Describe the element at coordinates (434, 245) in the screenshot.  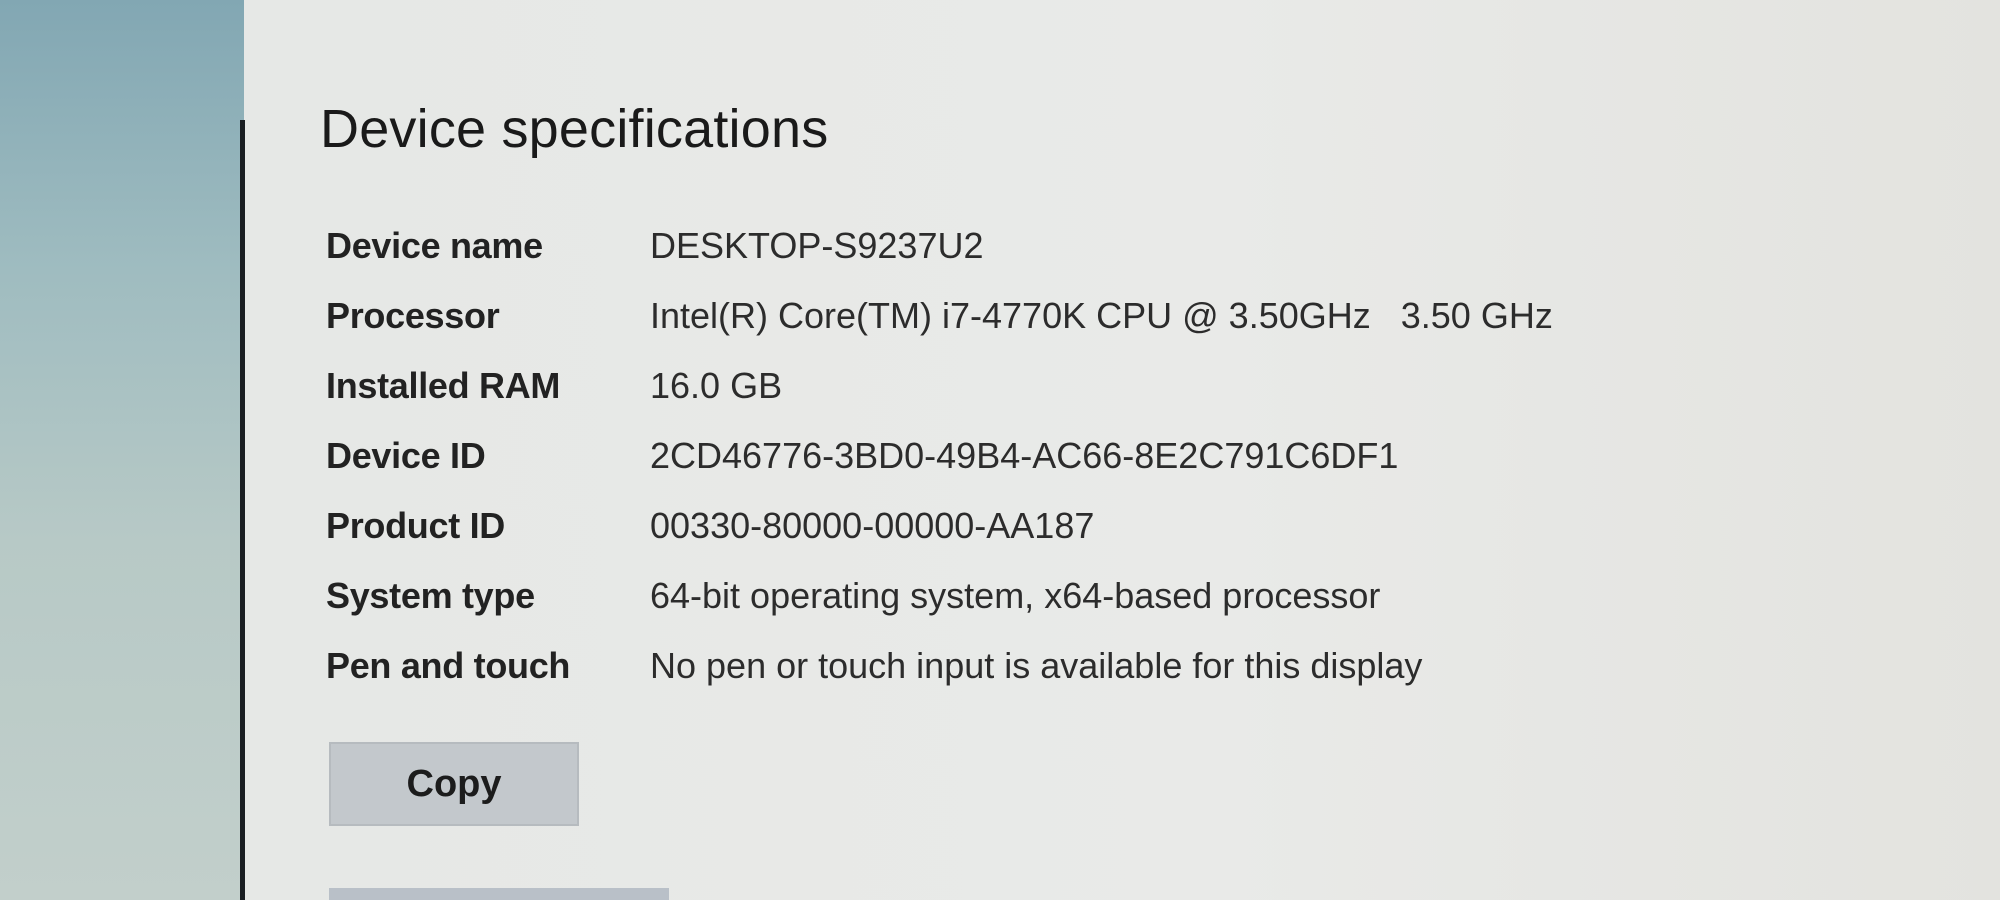
I see `spec-label: Device name` at that location.